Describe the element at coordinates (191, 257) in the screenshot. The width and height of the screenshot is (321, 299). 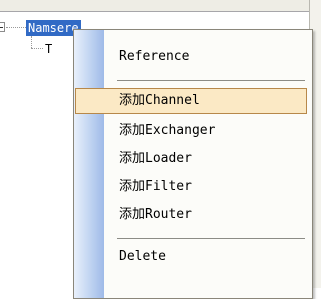
I see `menu-item-delete: Delete` at that location.